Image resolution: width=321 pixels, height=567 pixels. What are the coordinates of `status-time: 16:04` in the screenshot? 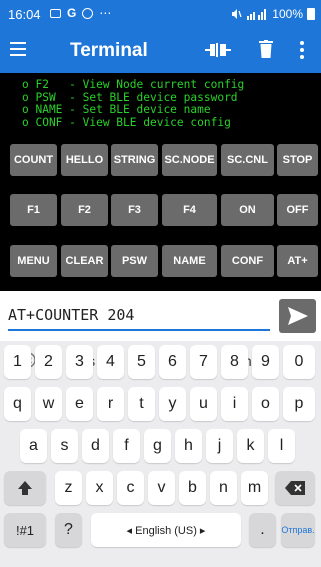 It's located at (24, 14).